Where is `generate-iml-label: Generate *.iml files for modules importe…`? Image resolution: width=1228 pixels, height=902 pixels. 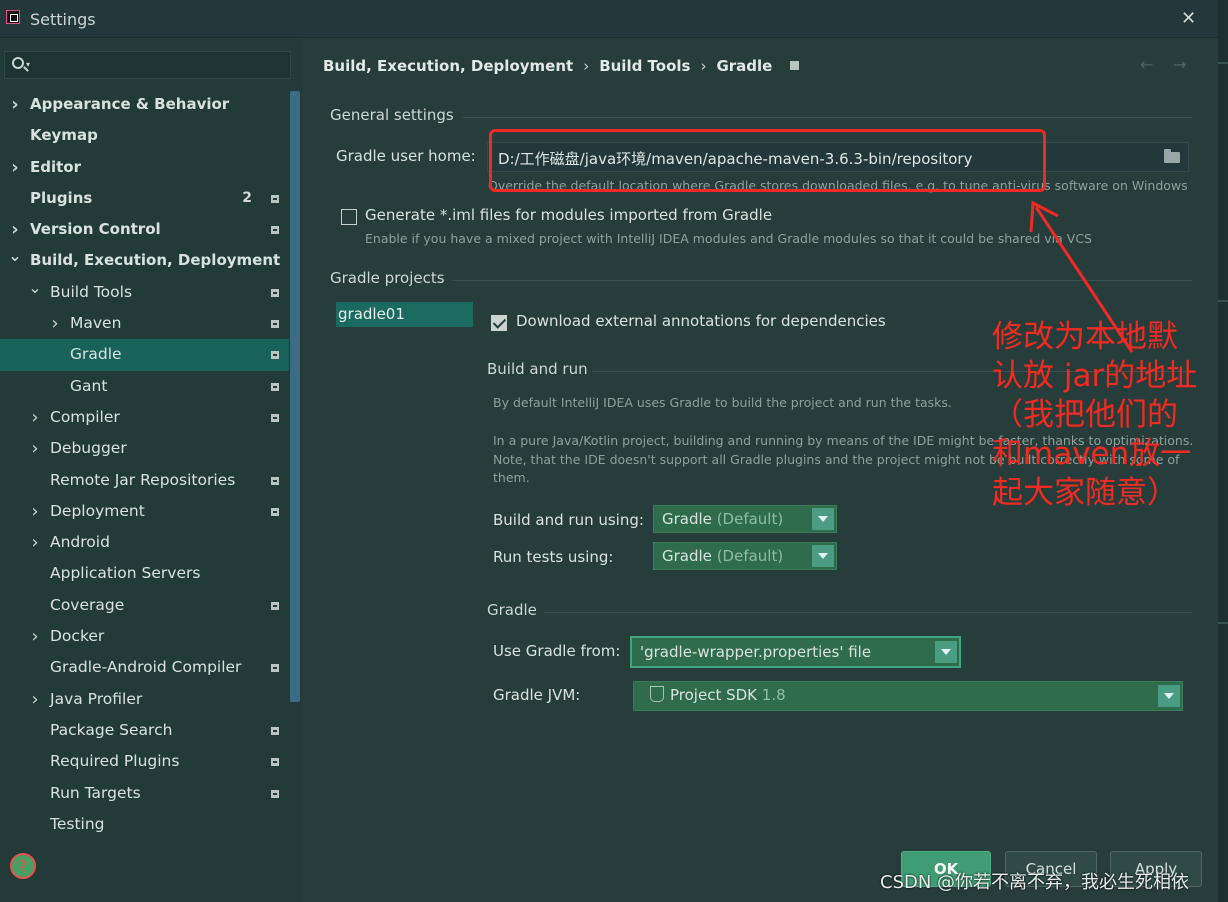
generate-iml-label: Generate *.iml files for modules importe… is located at coordinates (568, 215).